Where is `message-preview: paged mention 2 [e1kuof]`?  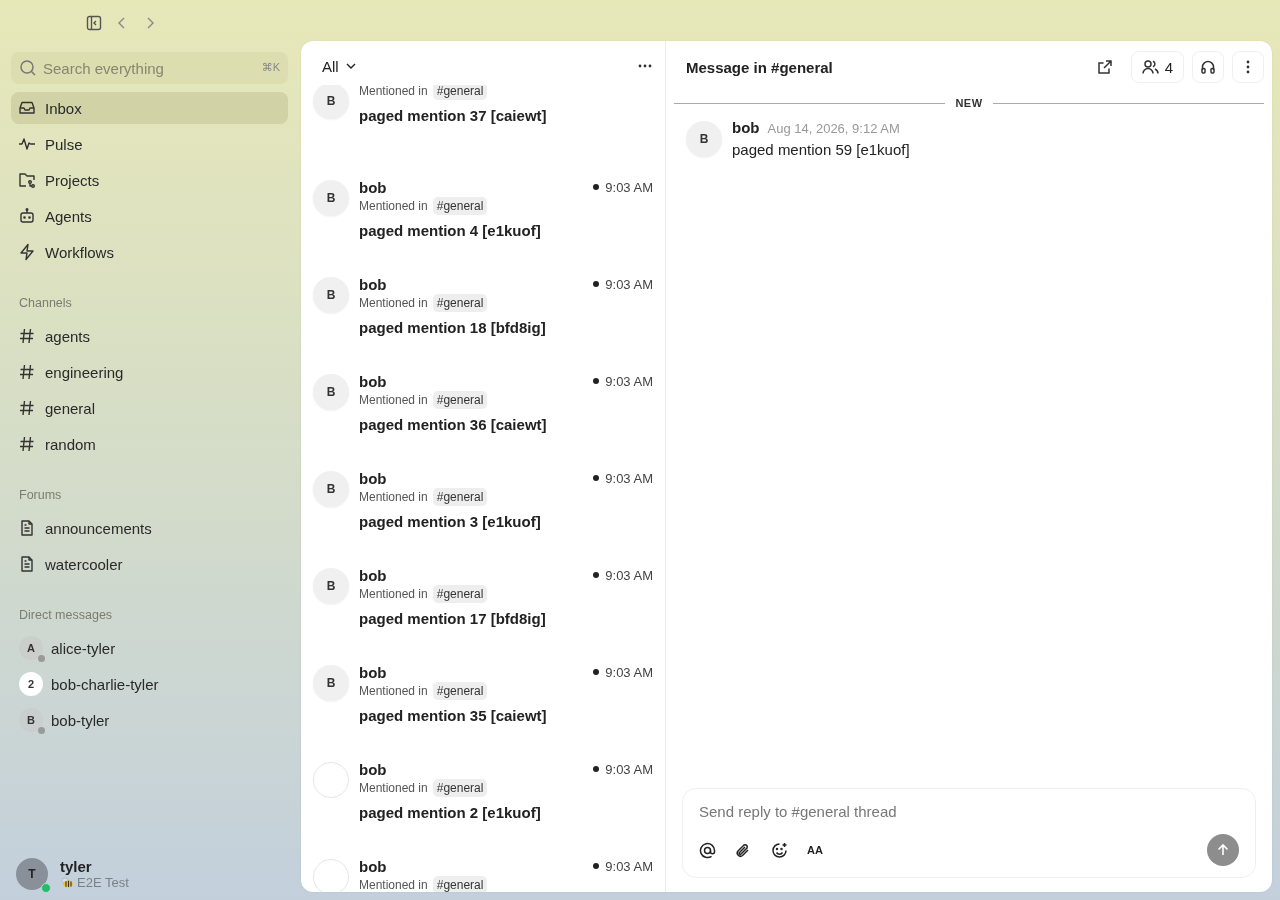 message-preview: paged mention 2 [e1kuof] is located at coordinates (450, 812).